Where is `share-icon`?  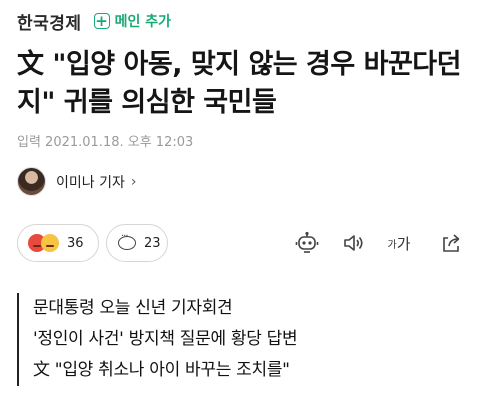 share-icon is located at coordinates (451, 243).